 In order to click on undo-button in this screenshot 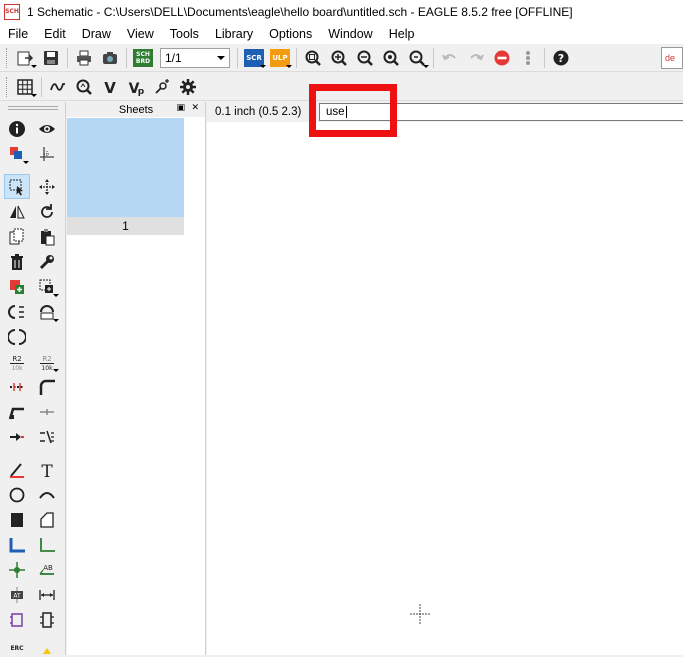, I will do `click(450, 58)`.